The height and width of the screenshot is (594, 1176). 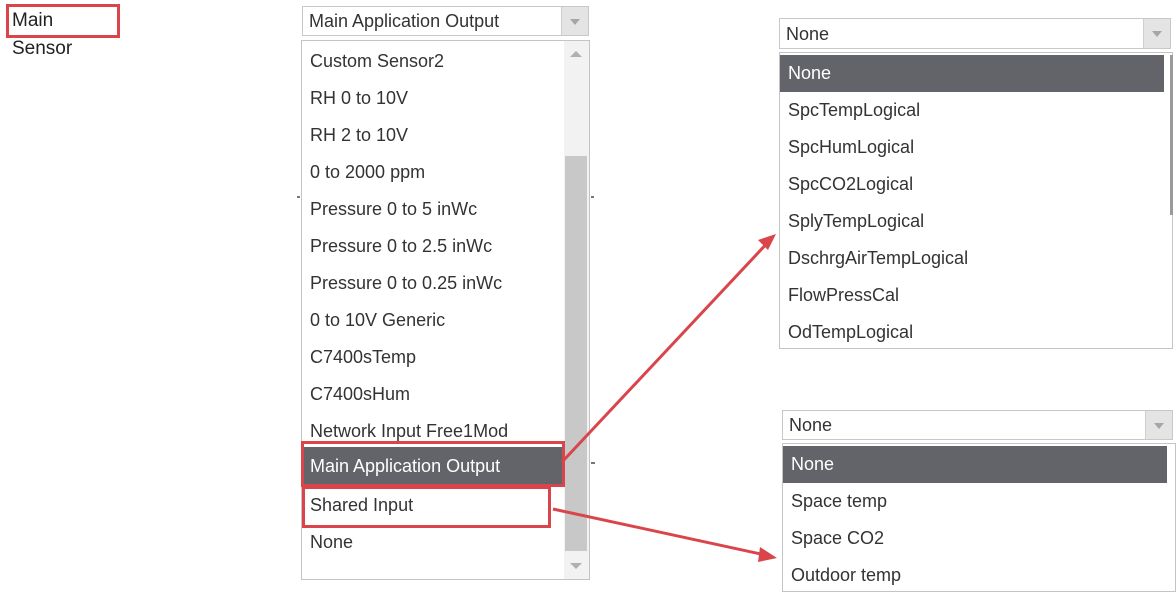 I want to click on annotation-arrows, so click(x=664, y=398).